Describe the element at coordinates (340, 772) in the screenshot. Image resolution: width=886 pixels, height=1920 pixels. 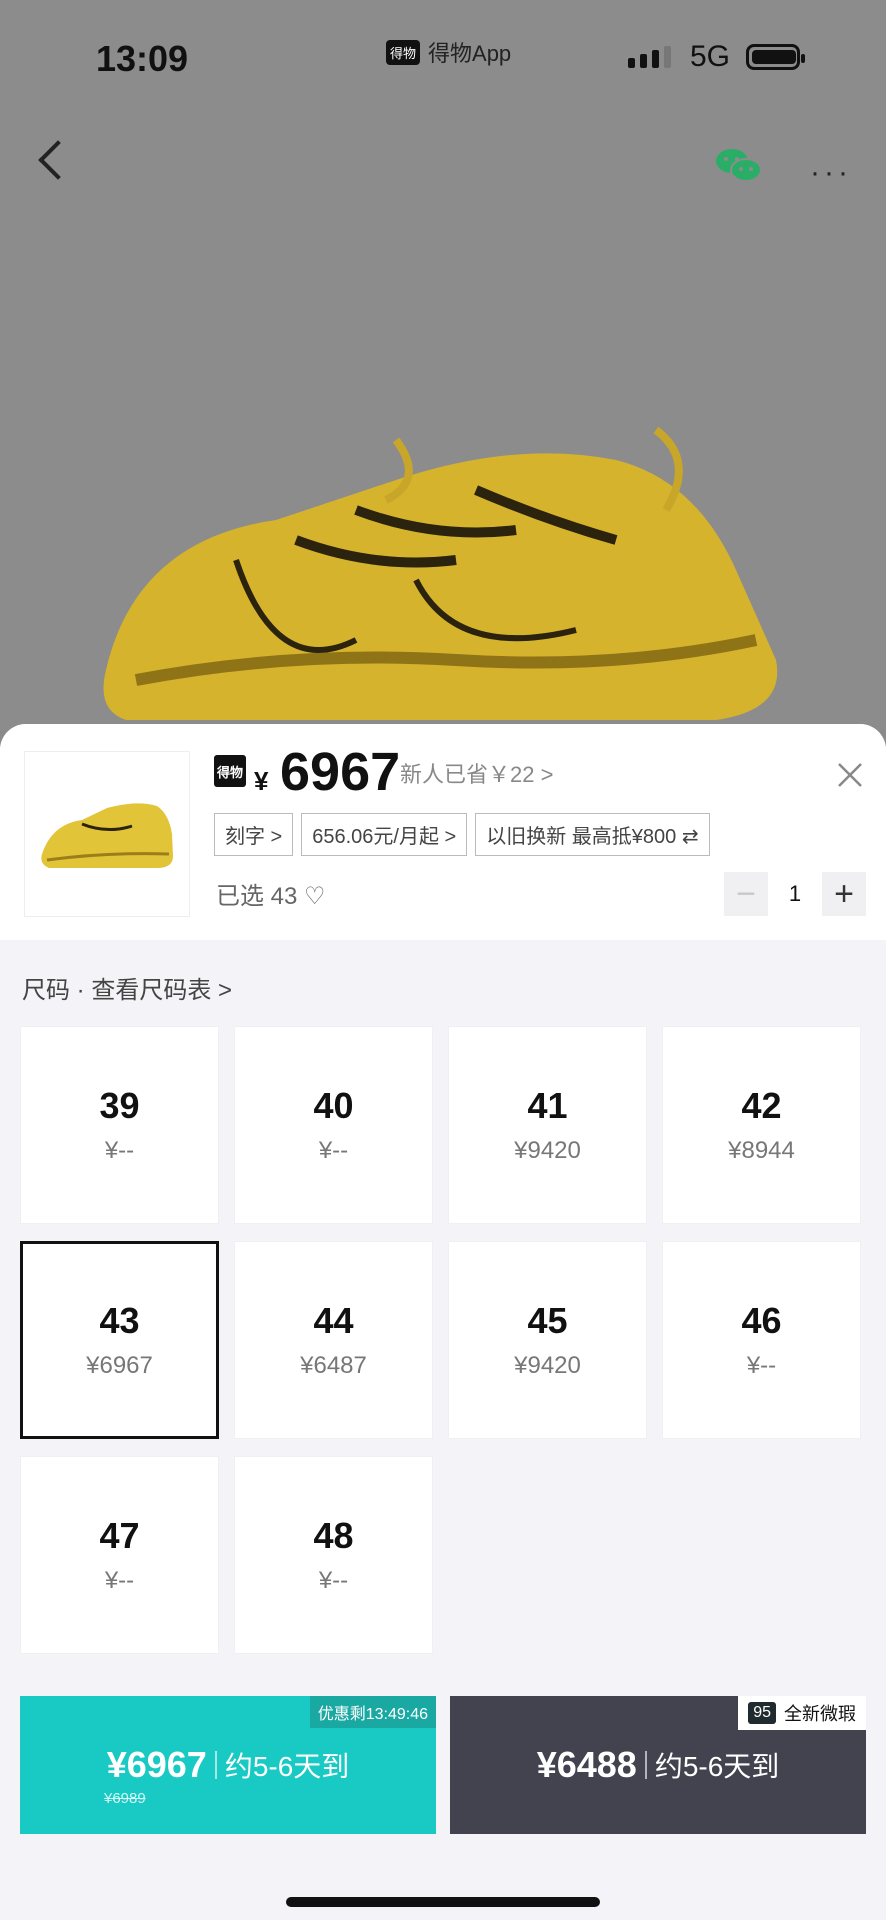
I see `product-price: 6967` at that location.